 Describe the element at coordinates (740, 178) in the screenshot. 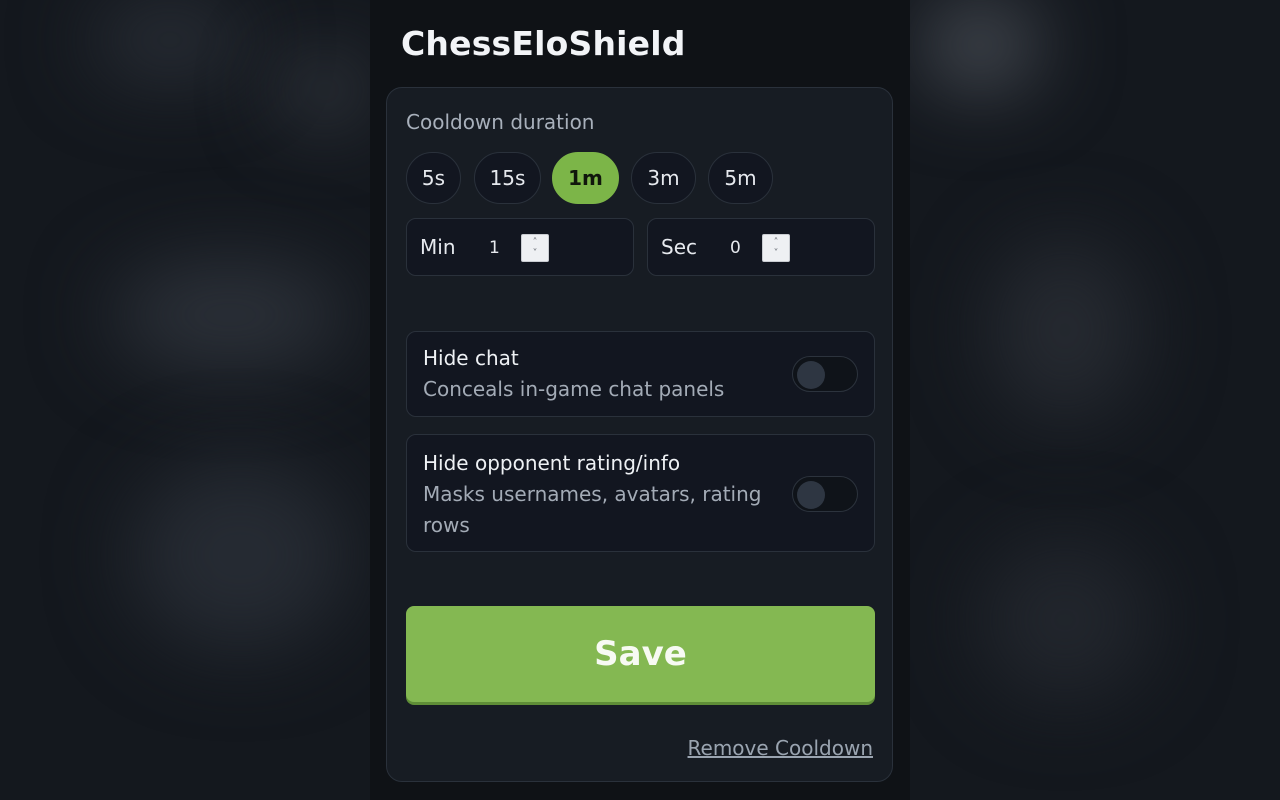

I see `preset-5m: 5m` at that location.